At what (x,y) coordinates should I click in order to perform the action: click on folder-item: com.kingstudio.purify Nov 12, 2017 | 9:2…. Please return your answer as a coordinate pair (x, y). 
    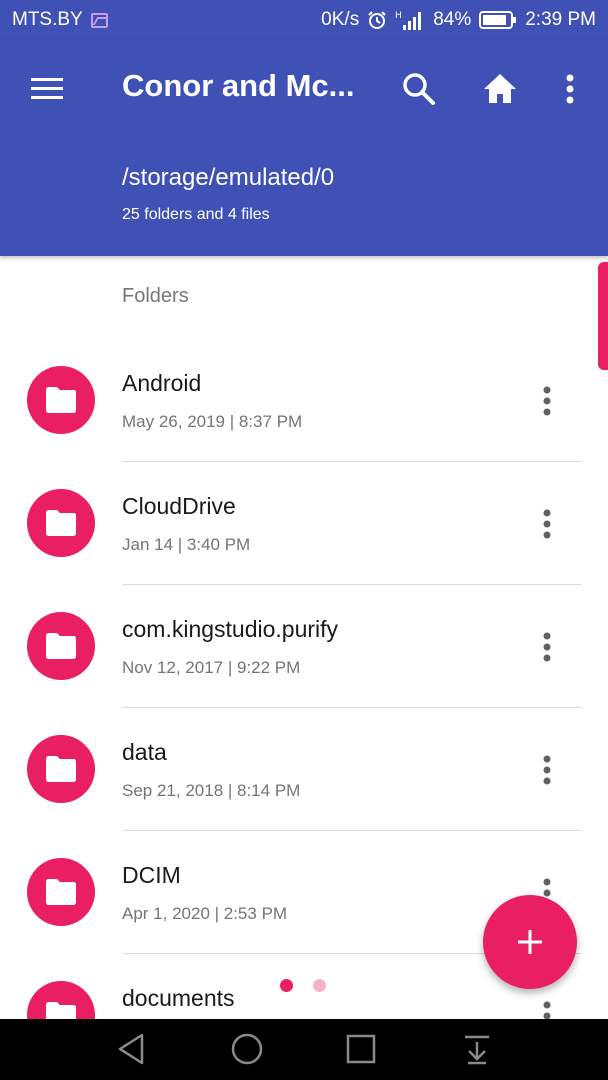
    Looking at the image, I should click on (304, 646).